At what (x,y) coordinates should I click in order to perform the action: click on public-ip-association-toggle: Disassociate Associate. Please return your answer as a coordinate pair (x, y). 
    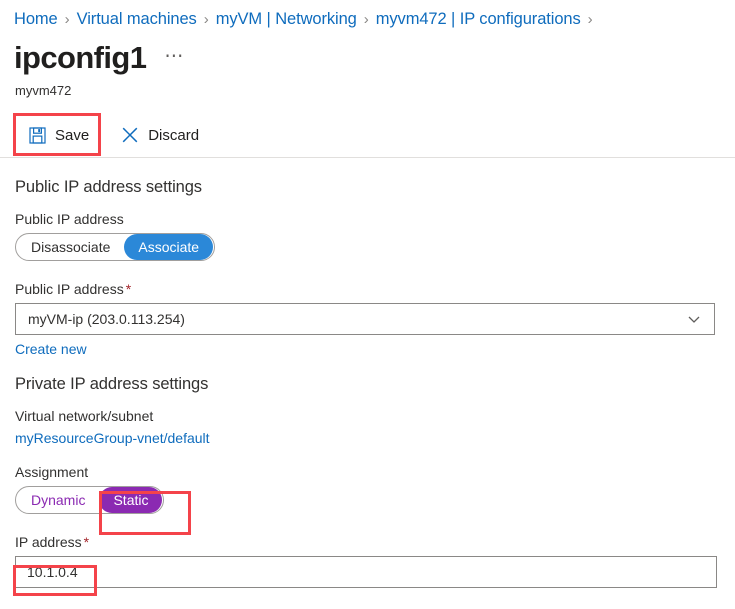
    Looking at the image, I should click on (115, 247).